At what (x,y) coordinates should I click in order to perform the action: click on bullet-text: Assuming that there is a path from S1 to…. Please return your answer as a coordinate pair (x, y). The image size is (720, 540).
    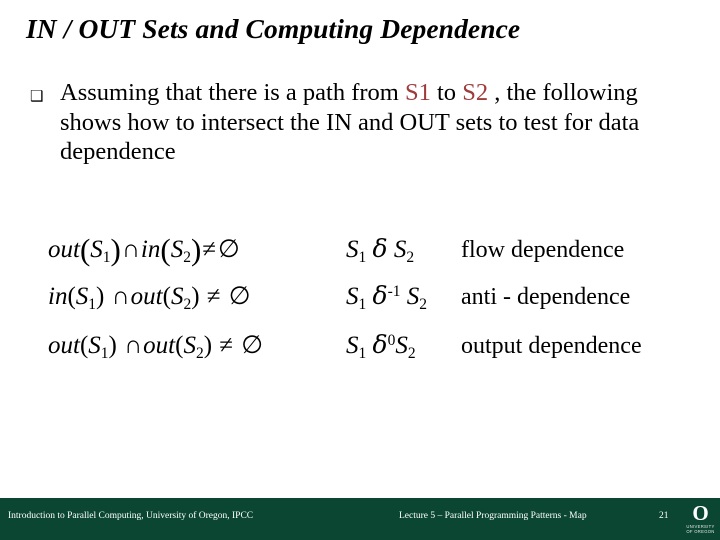
    Looking at the image, I should click on (382, 122).